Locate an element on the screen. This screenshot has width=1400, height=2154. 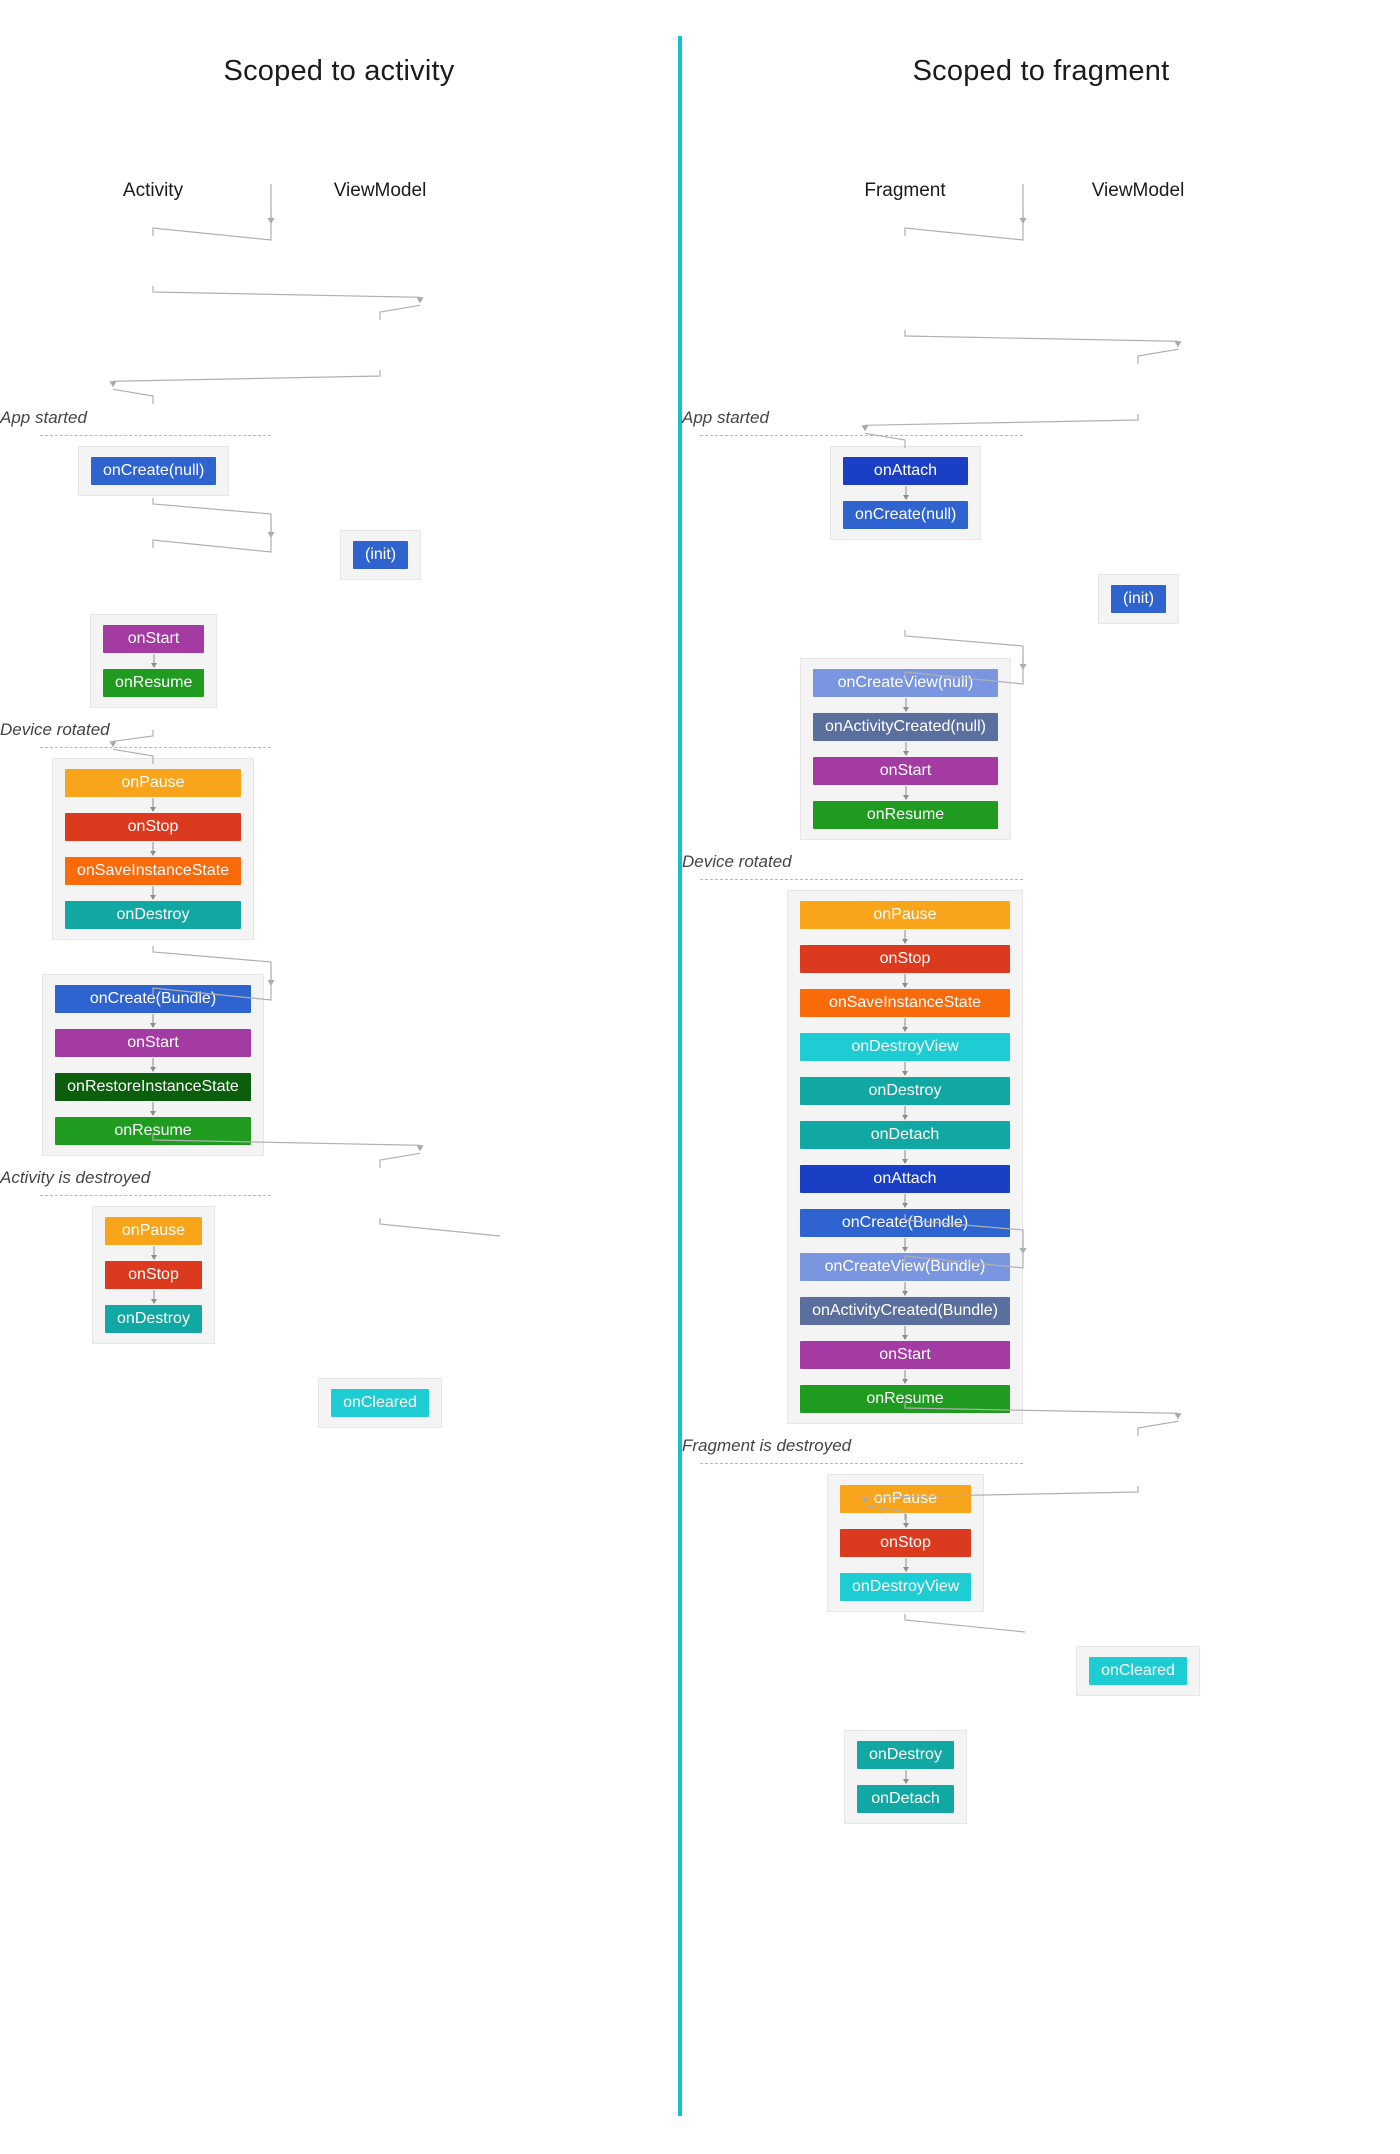
lifecycle-step-group: onPause onStop onDestroyView is located at coordinates (905, 1543).